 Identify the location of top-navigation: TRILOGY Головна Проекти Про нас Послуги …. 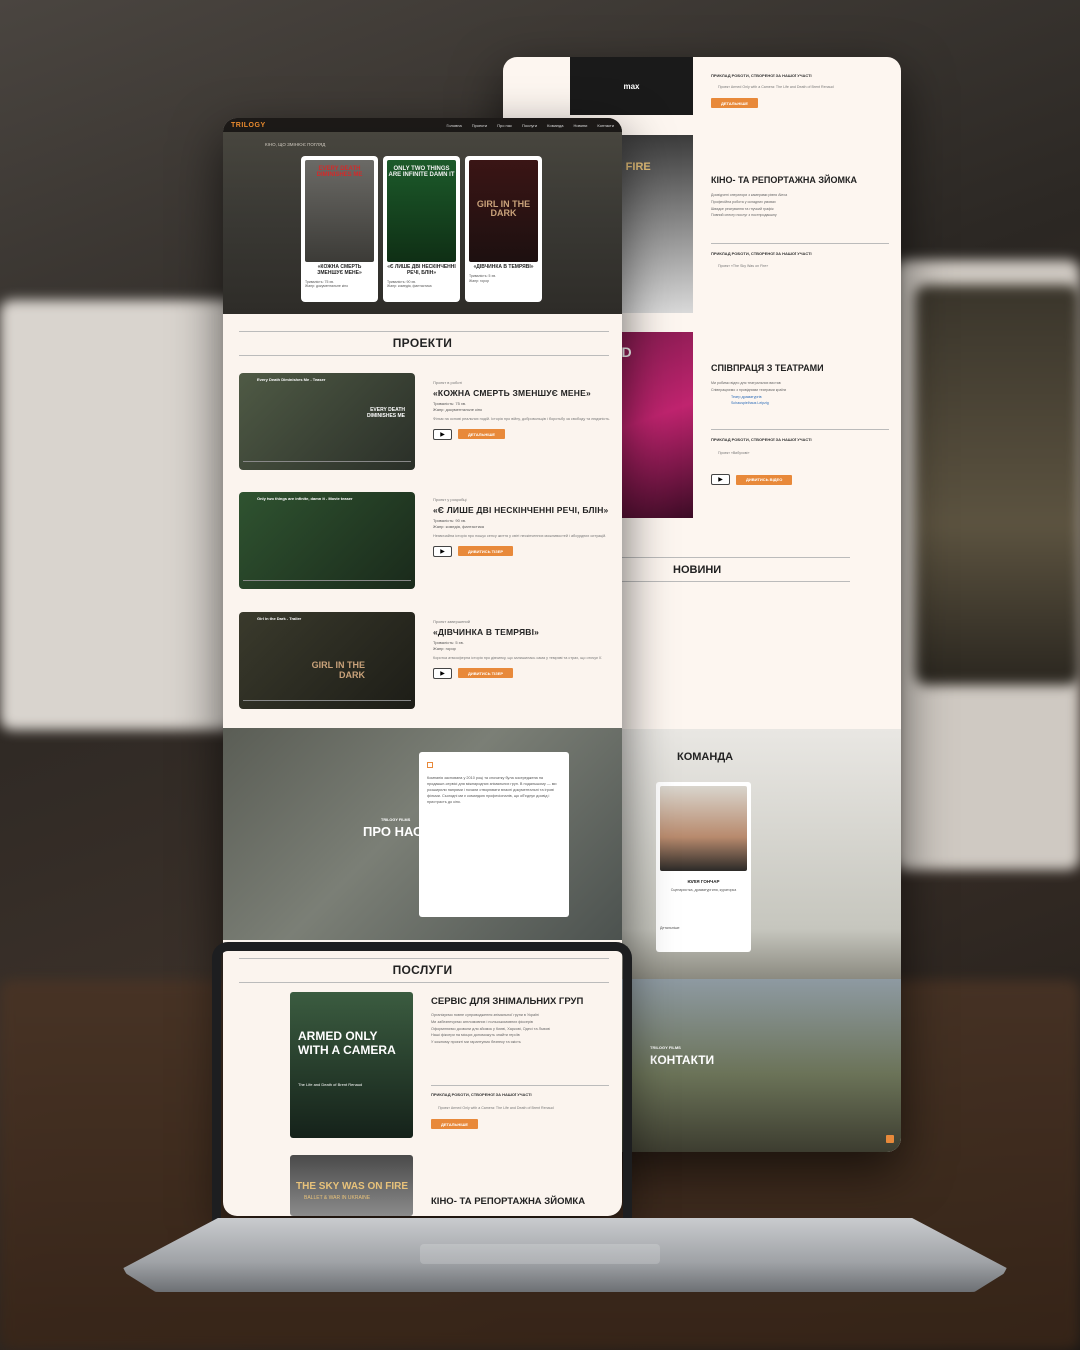
(422, 125).